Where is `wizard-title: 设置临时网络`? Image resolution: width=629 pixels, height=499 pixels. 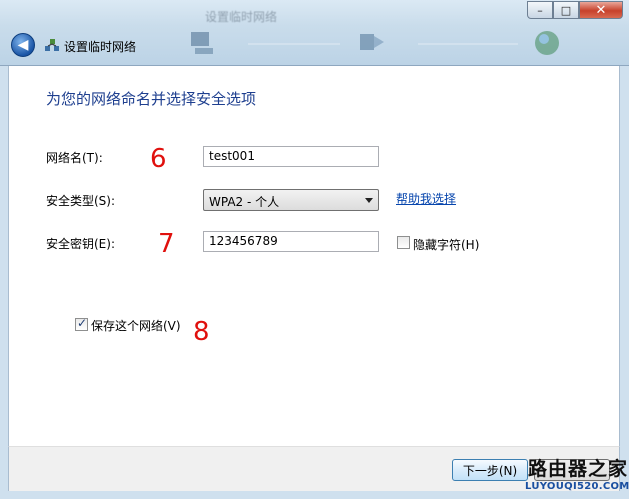
wizard-title: 设置临时网络 is located at coordinates (100, 47).